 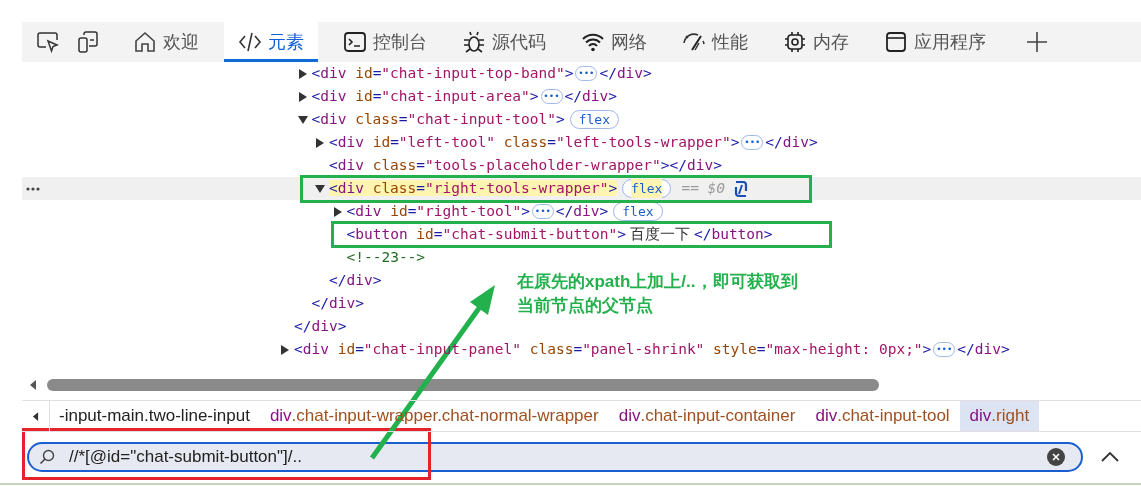 I want to click on tab: 应用程序, so click(x=935, y=42).